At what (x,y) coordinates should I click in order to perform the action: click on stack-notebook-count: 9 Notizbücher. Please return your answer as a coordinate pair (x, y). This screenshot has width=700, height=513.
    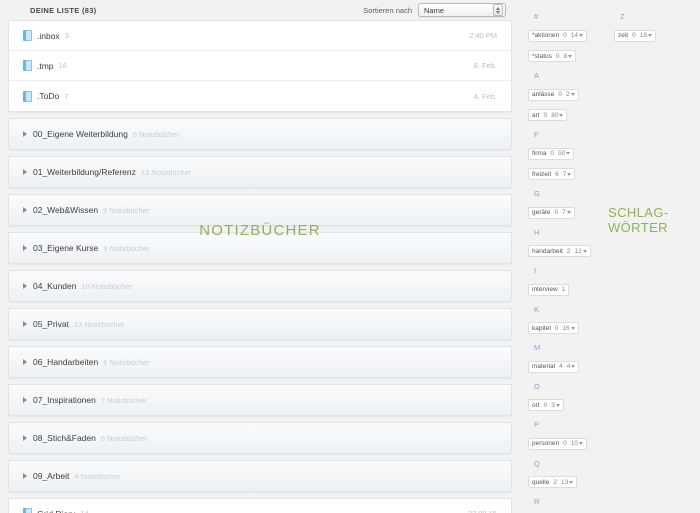
    Looking at the image, I should click on (126, 210).